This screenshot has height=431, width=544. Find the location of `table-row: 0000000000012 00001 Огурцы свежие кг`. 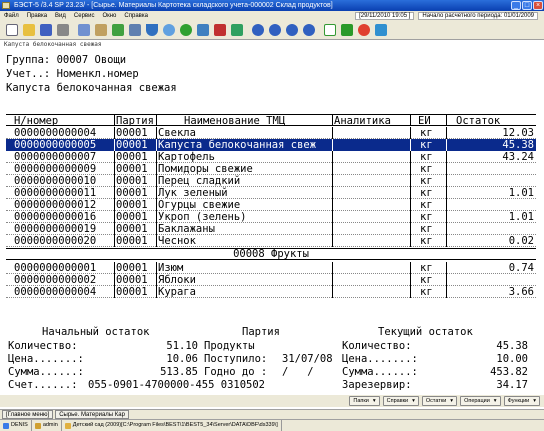

table-row: 0000000000012 00001 Огурцы свежие кг is located at coordinates (271, 205).